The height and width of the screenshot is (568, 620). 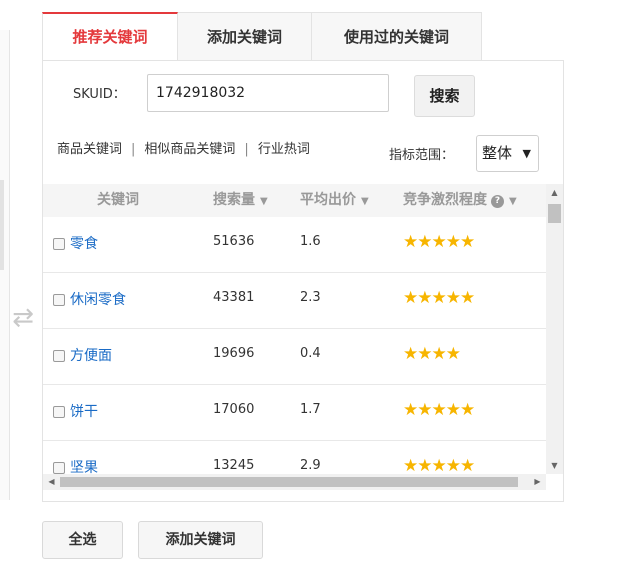 What do you see at coordinates (537, 482) in the screenshot?
I see `scroll-right-icon: ▶` at bounding box center [537, 482].